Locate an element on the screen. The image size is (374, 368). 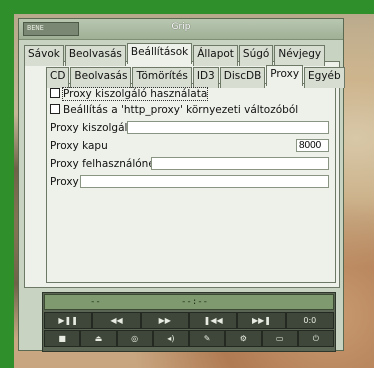
window-button: ▭ is located at coordinates (279, 338).